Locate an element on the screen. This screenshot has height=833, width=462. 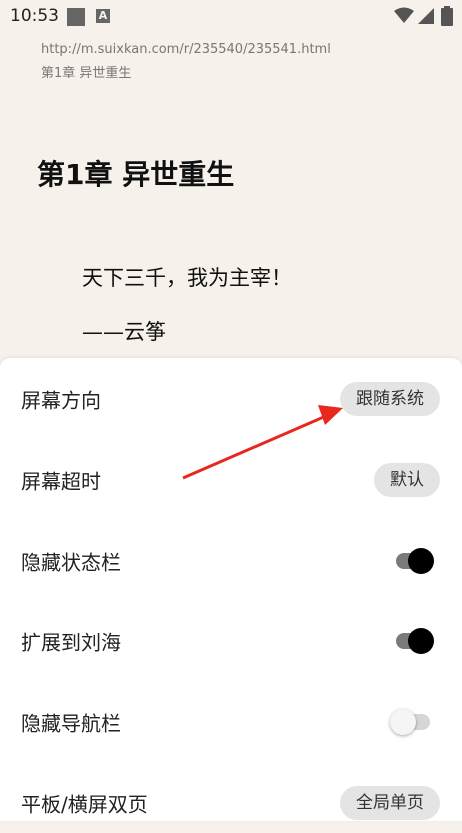
extend-notch-toggle is located at coordinates (414, 641).